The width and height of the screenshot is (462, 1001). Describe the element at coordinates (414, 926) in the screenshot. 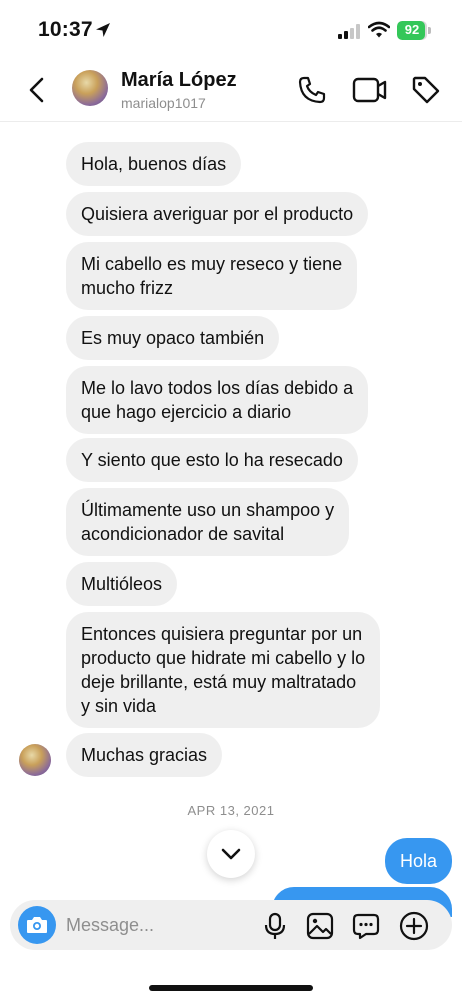

I see `plus-icon` at that location.